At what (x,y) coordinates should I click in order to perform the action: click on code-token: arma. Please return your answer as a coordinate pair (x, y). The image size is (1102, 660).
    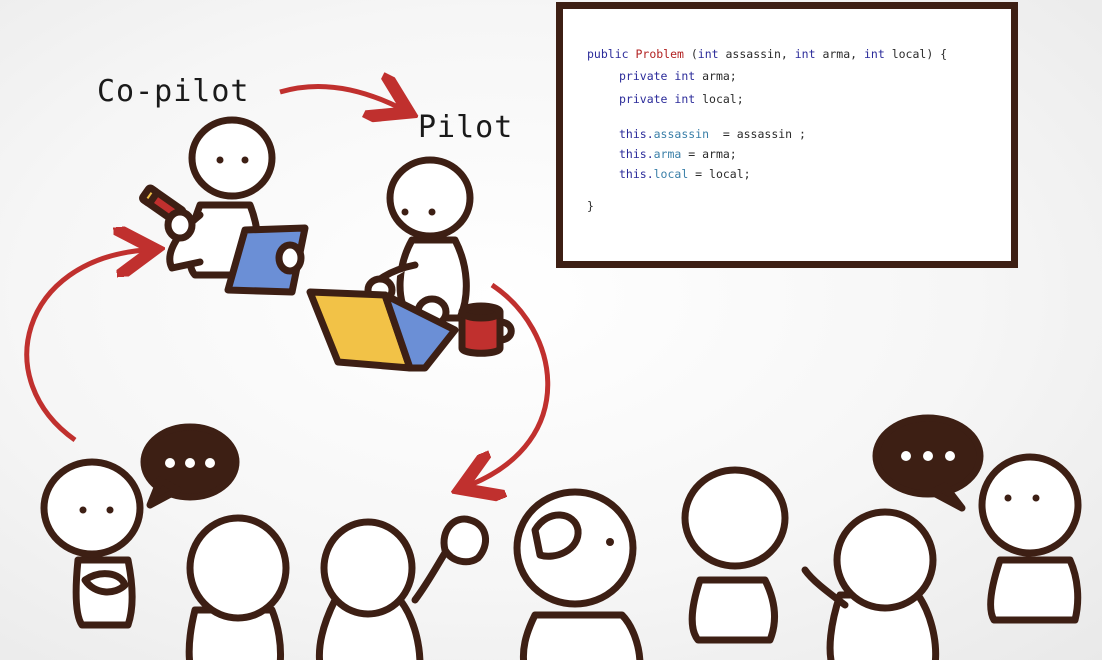
    Looking at the image, I should click on (667, 154).